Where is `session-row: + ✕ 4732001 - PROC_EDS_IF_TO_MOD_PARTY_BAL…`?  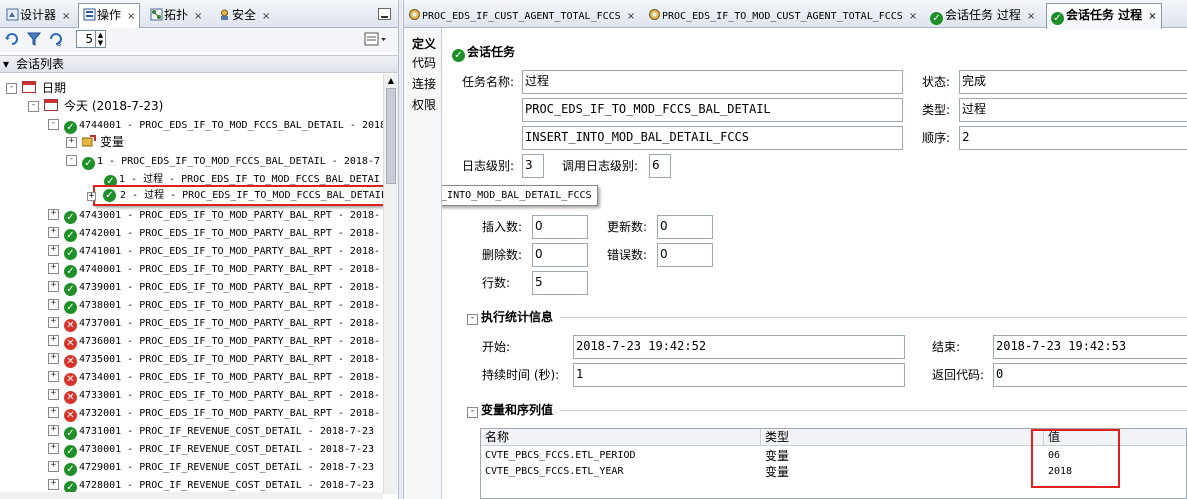 session-row: + ✕ 4732001 - PROC_EDS_IF_TO_MOD_PARTY_BAL… is located at coordinates (214, 412).